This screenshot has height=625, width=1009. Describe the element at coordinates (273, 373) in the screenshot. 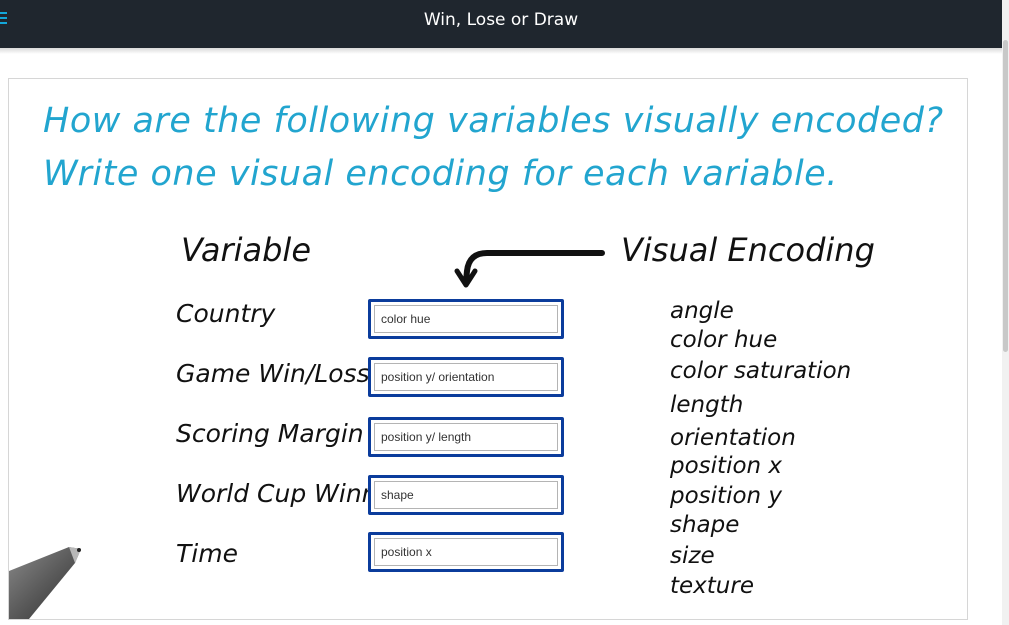

I see `variable-label-game-win-loss: Game Win/Loss` at that location.